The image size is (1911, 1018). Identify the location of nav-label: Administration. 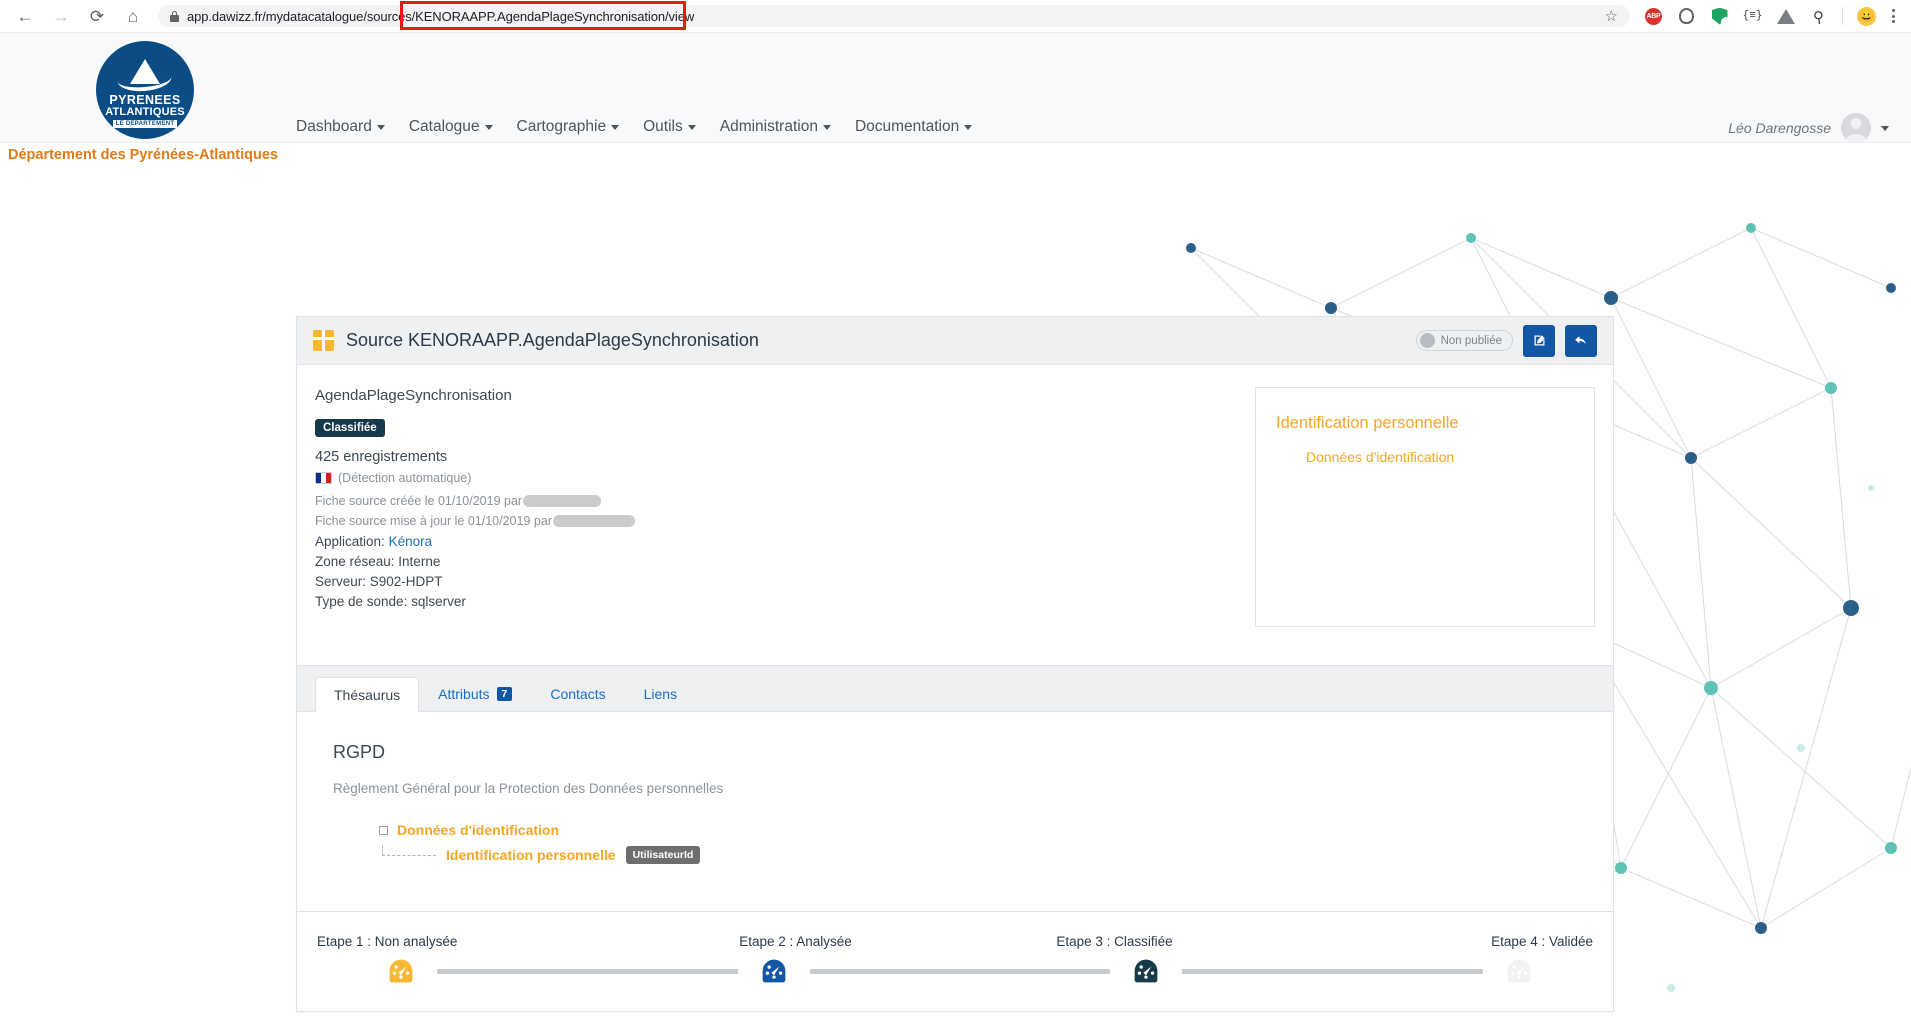
(768, 126).